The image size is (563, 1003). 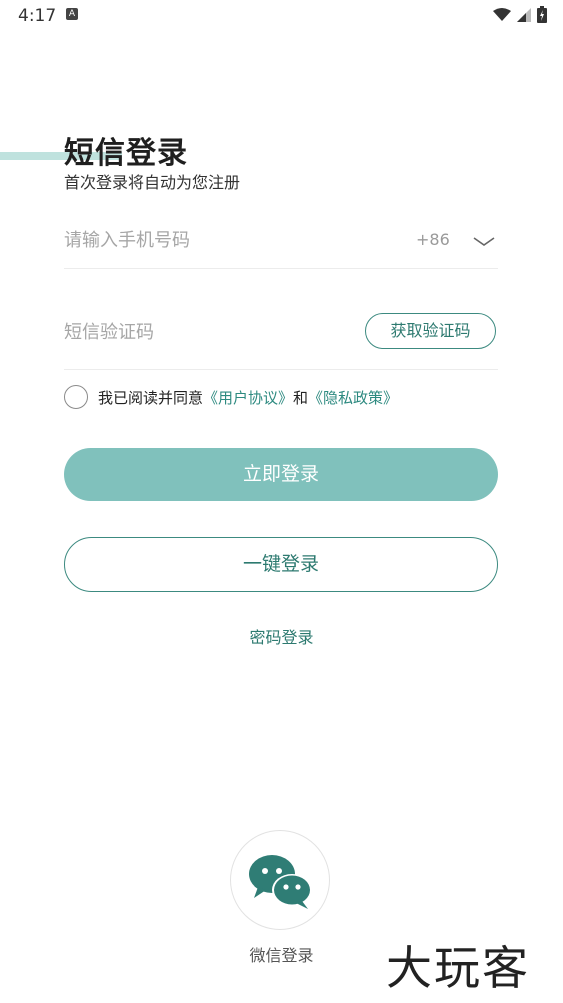 What do you see at coordinates (524, 14) in the screenshot?
I see `signal-icon` at bounding box center [524, 14].